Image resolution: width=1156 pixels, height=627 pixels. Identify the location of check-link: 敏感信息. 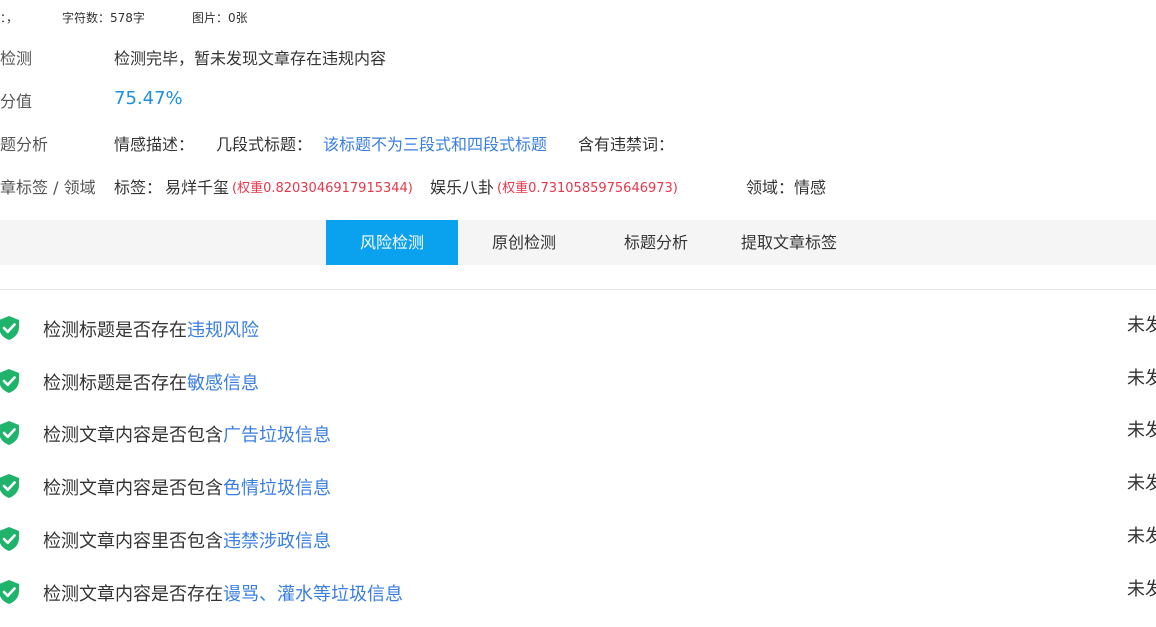
(223, 383).